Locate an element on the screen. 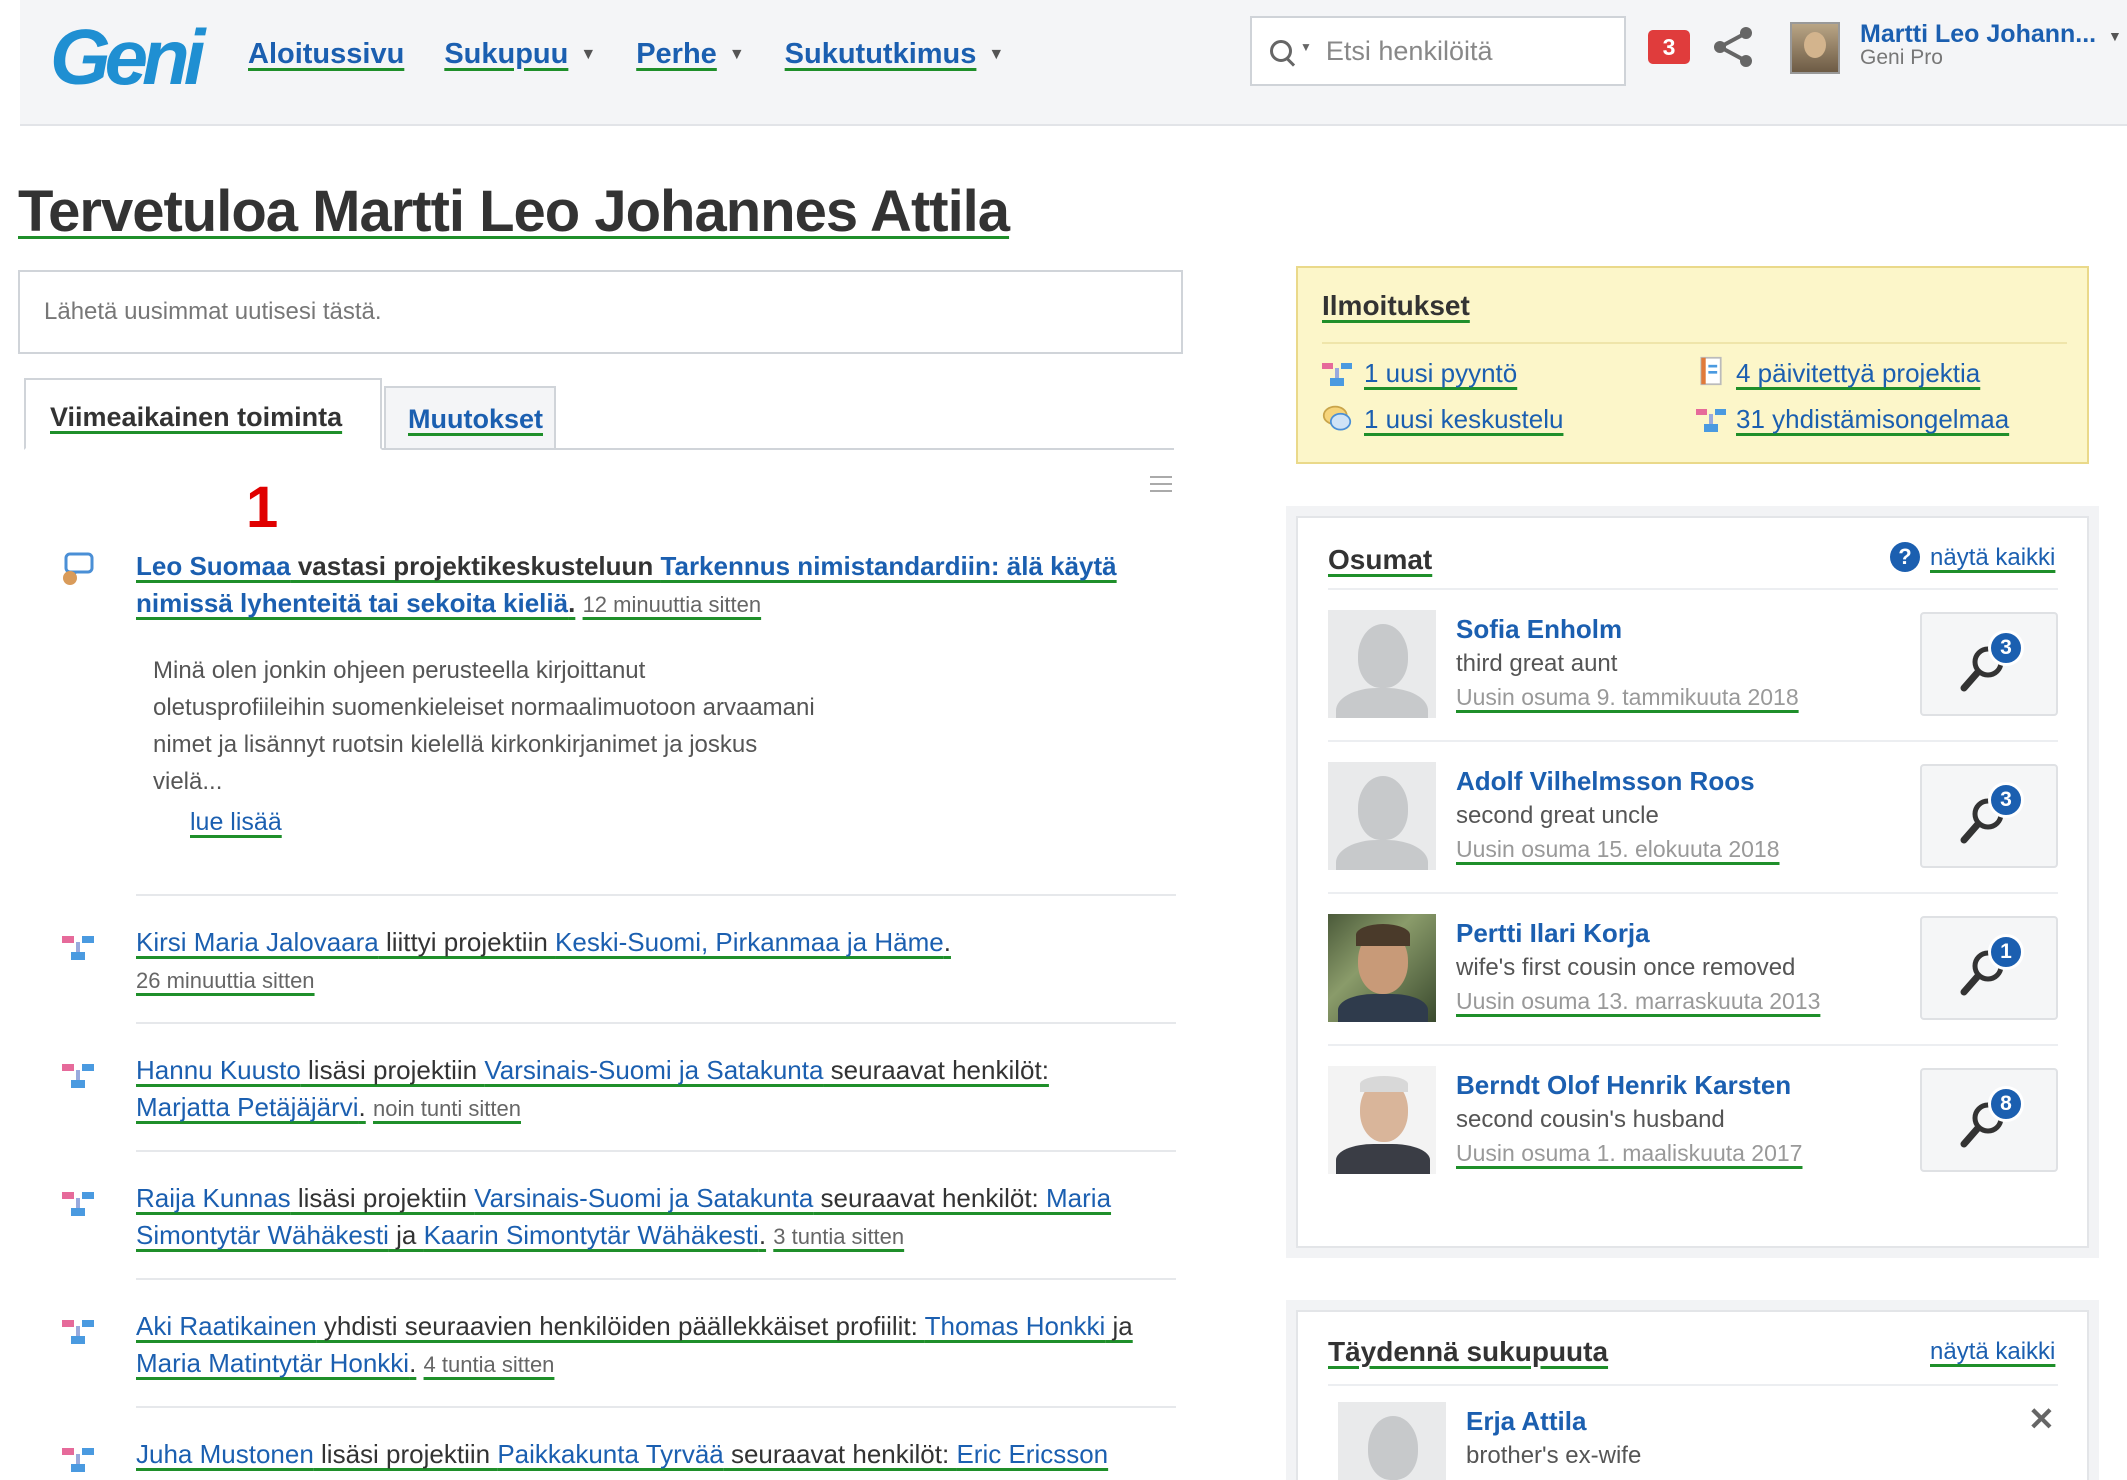 This screenshot has height=1480, width=2127. updated-projects-link: 4 päivitettyä projektia is located at coordinates (1858, 373).